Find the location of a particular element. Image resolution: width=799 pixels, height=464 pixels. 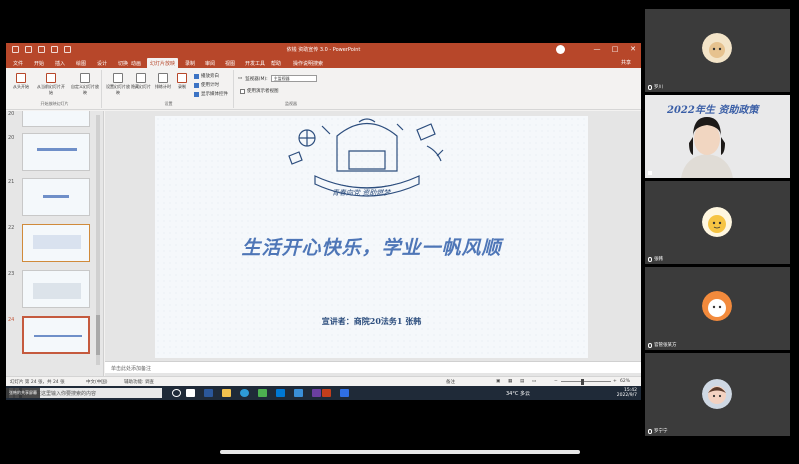

participant-tile: 张韩 is located at coordinates (717, 222).